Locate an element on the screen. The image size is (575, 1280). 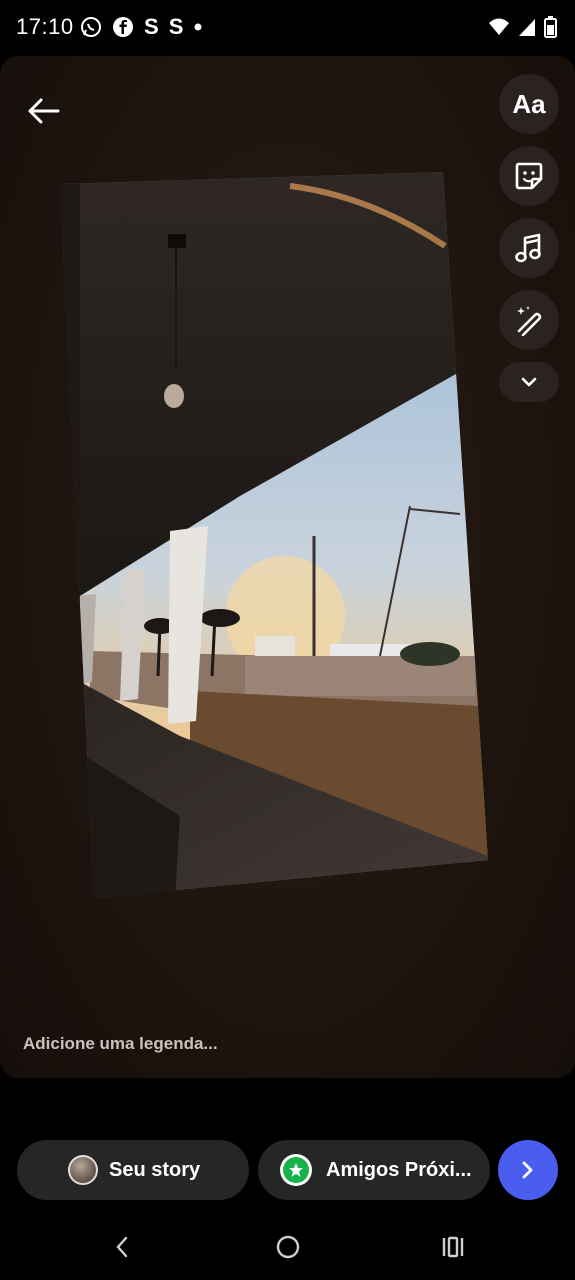
star-icon is located at coordinates (296, 1170).